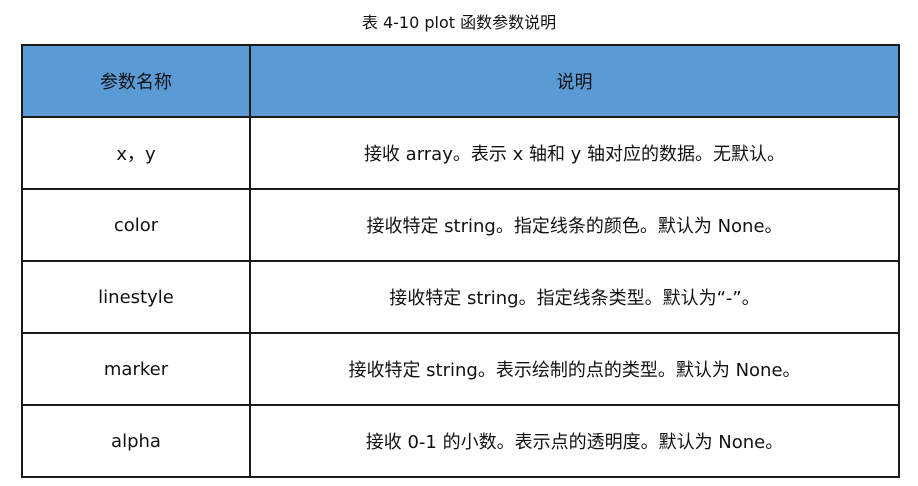 This screenshot has height=486, width=918. Describe the element at coordinates (574, 369) in the screenshot. I see `param-description-cell: 接收特定 string。表示绘制的点的类型。默认为 None。` at that location.